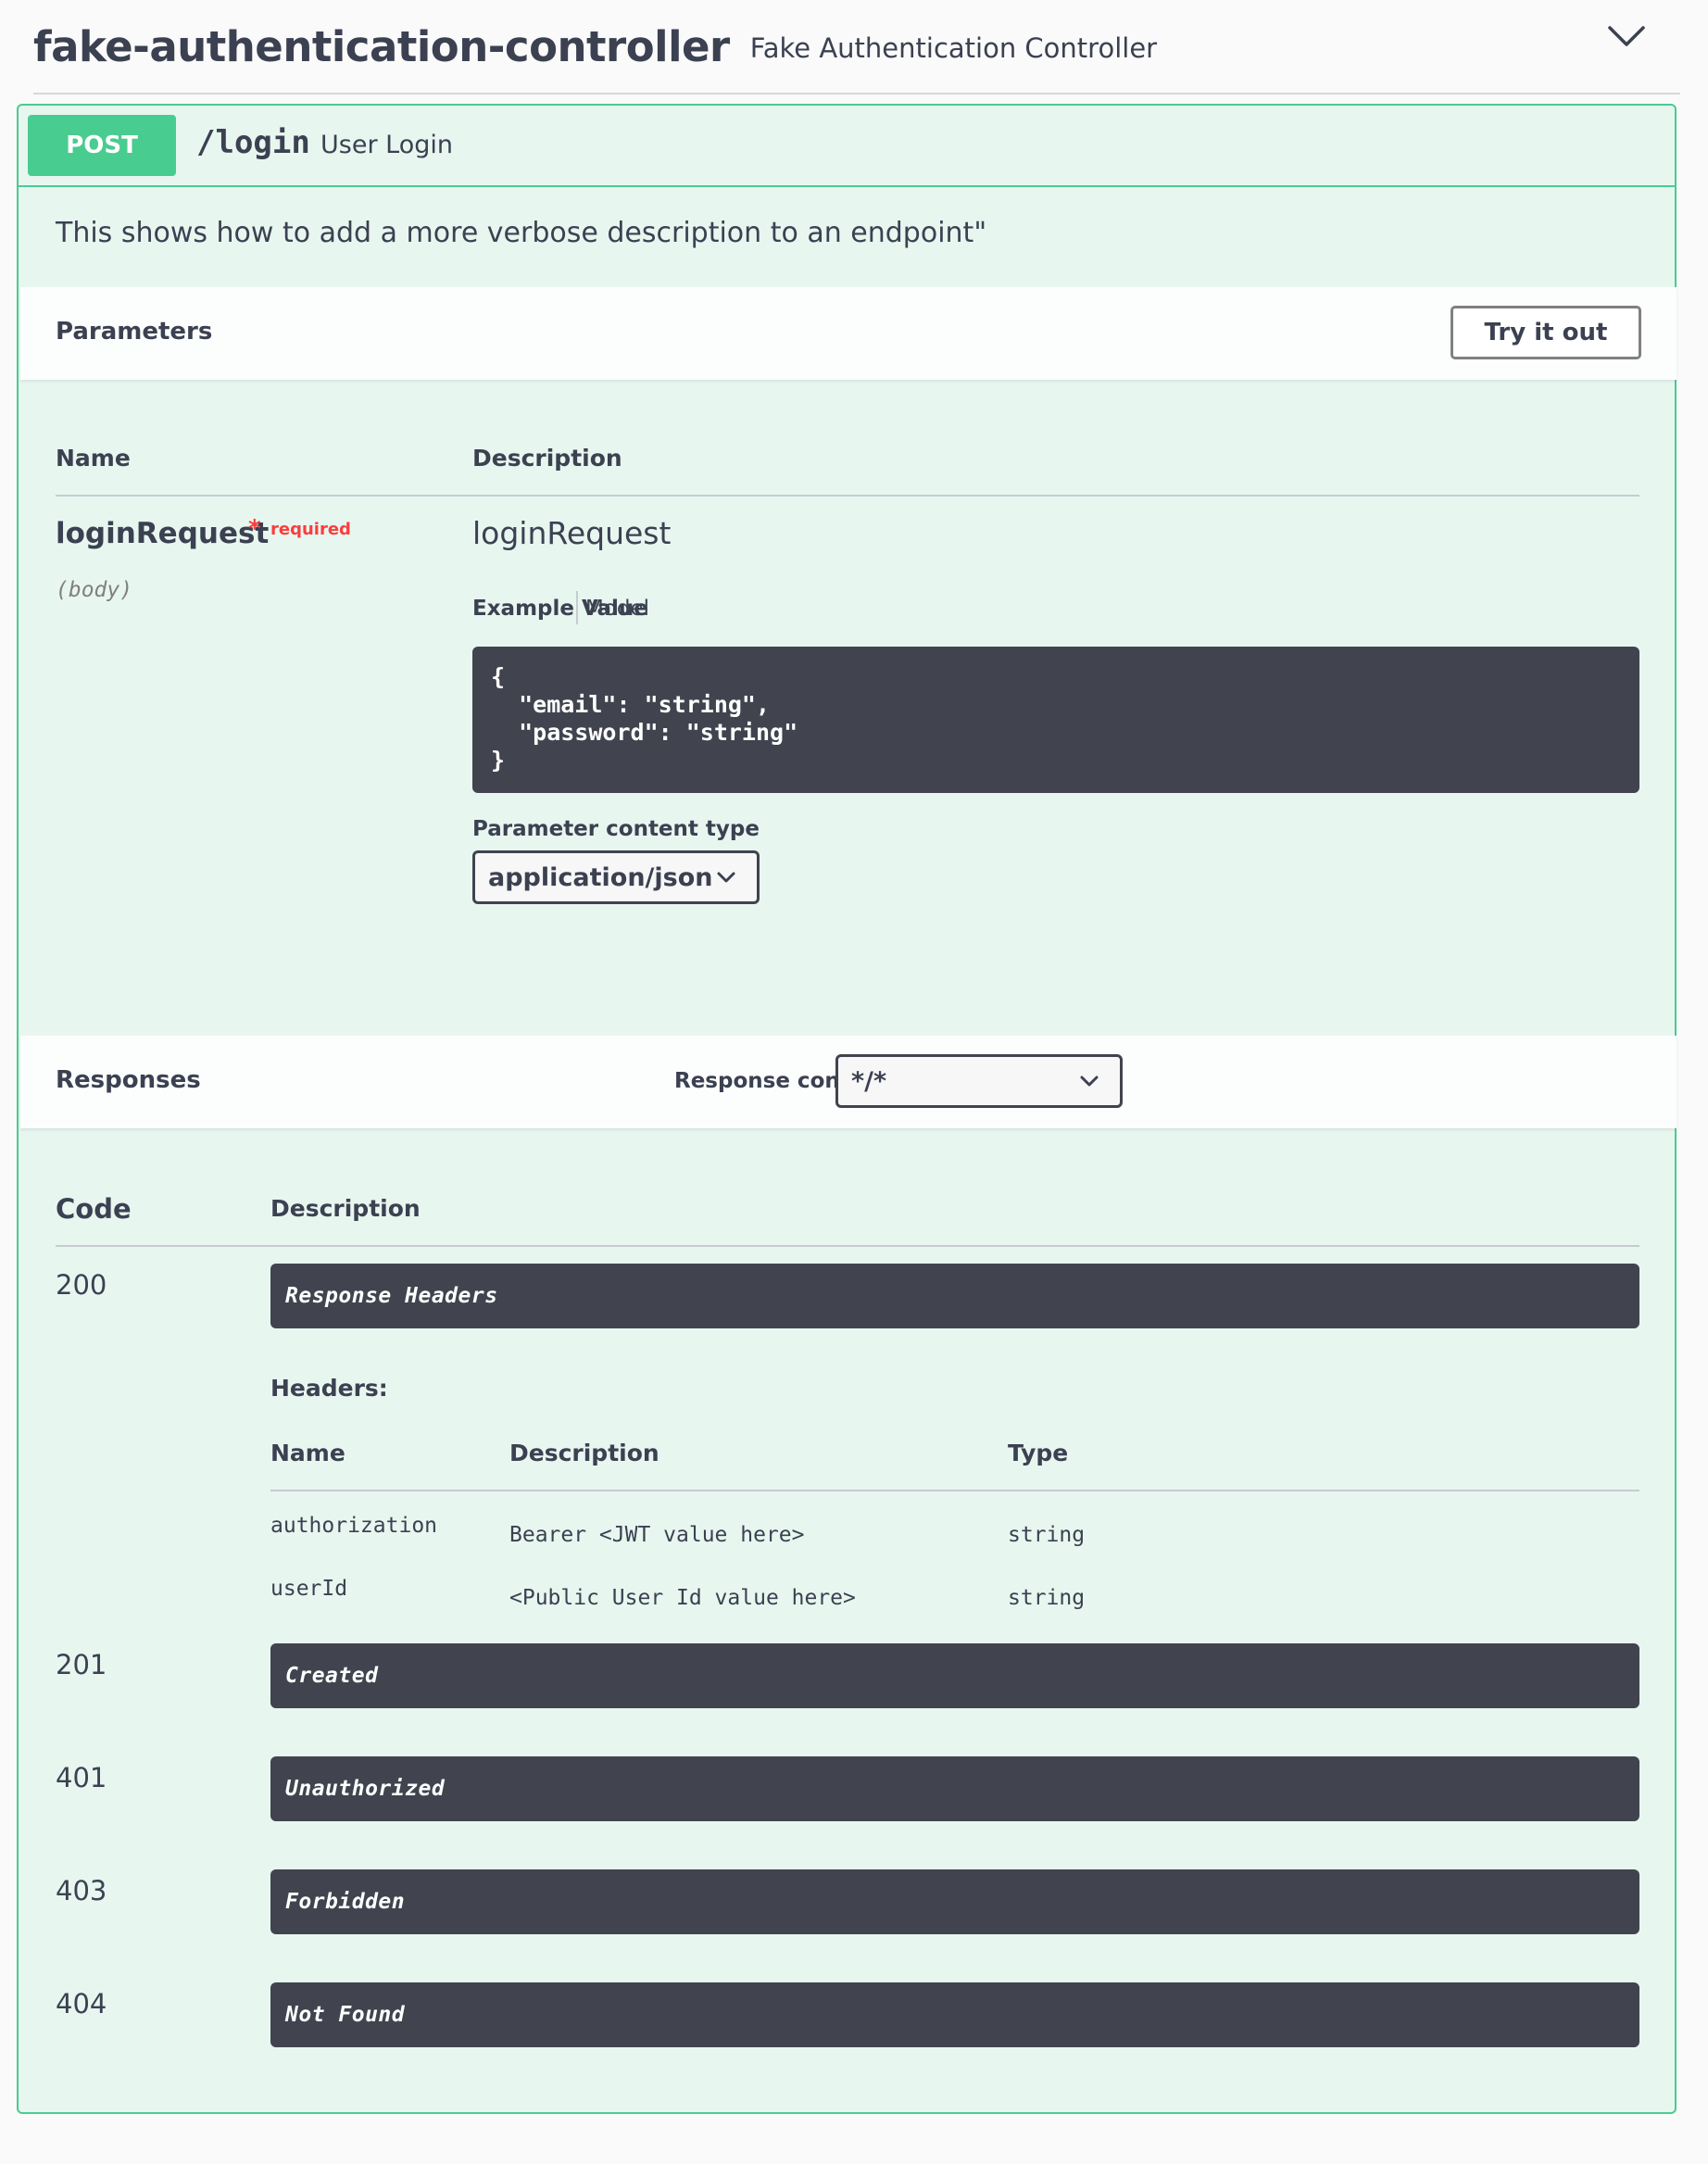  Describe the element at coordinates (354, 1526) in the screenshot. I see `header-name: authorization` at that location.